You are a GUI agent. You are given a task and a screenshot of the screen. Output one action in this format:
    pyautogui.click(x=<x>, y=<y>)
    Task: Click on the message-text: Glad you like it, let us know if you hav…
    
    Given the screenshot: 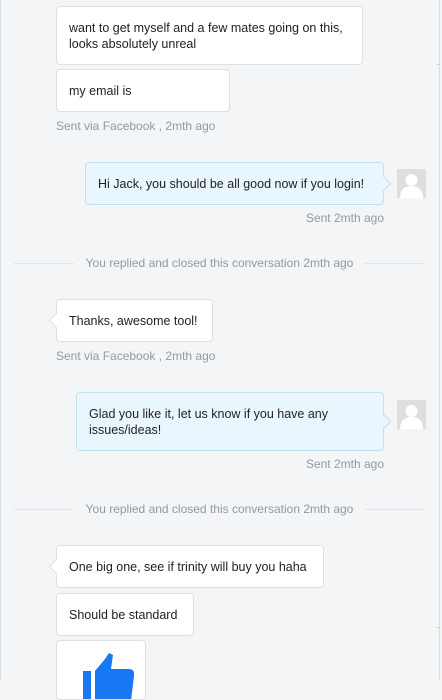 What is the action you would take?
    pyautogui.click(x=209, y=421)
    